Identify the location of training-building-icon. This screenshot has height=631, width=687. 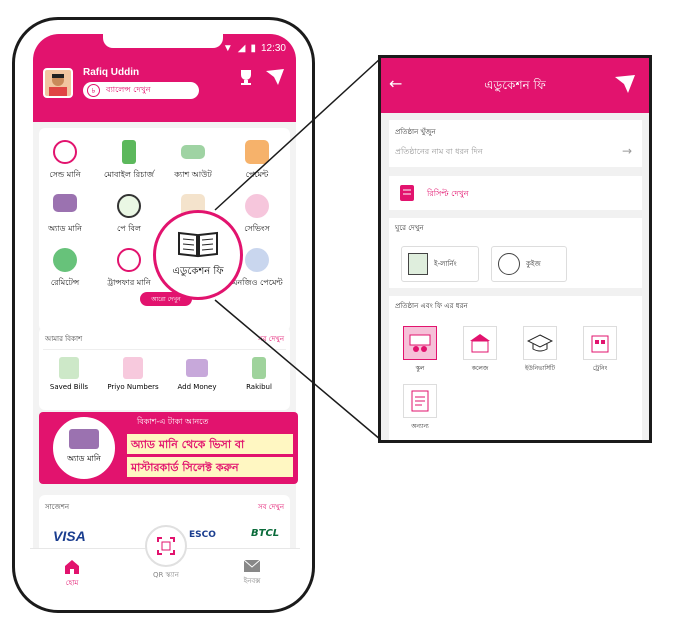
(600, 343).